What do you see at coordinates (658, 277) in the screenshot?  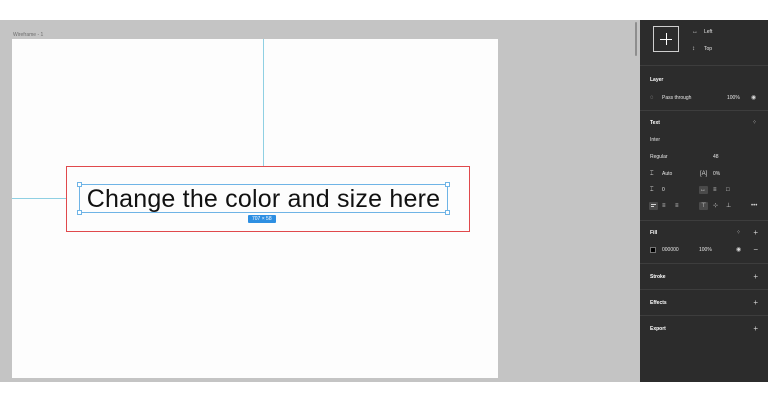 I see `stroke-section-title: Stroke` at bounding box center [658, 277].